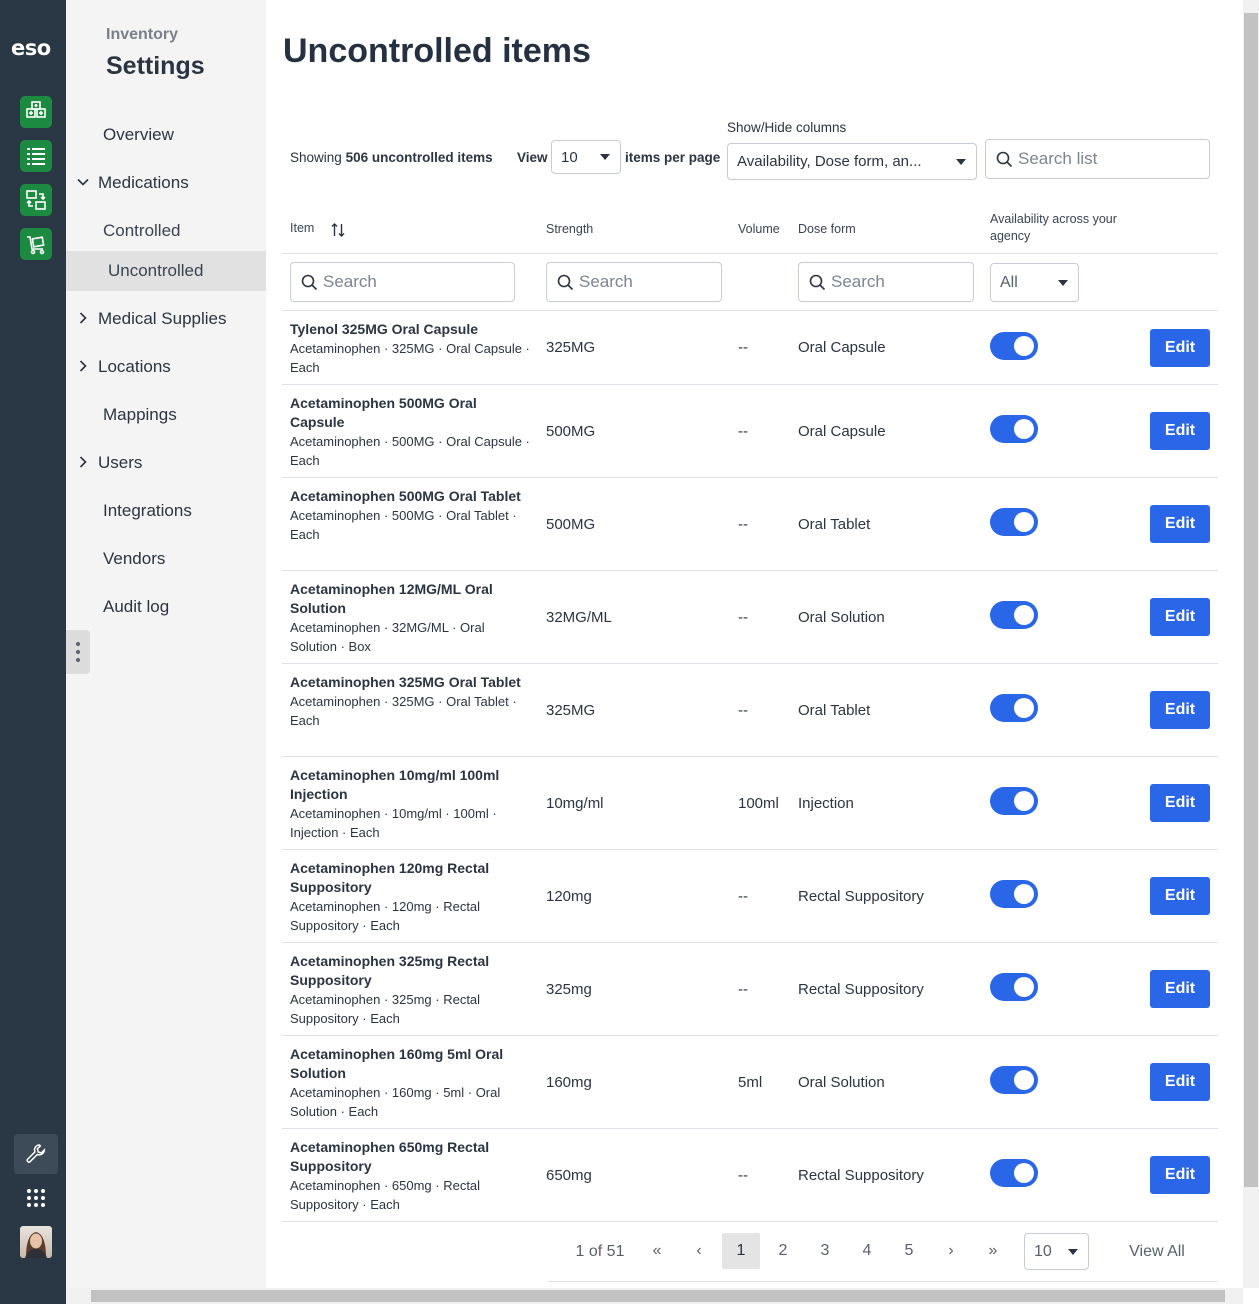 This screenshot has height=1304, width=1259. I want to click on sidebar-resize-handle, so click(78, 652).